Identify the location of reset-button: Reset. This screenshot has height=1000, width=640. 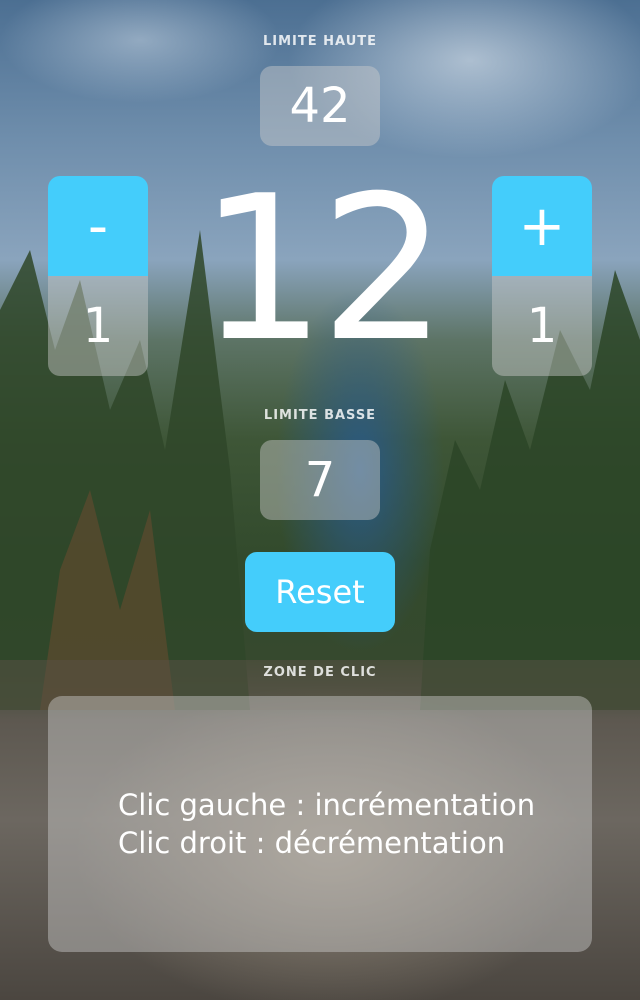
(320, 592).